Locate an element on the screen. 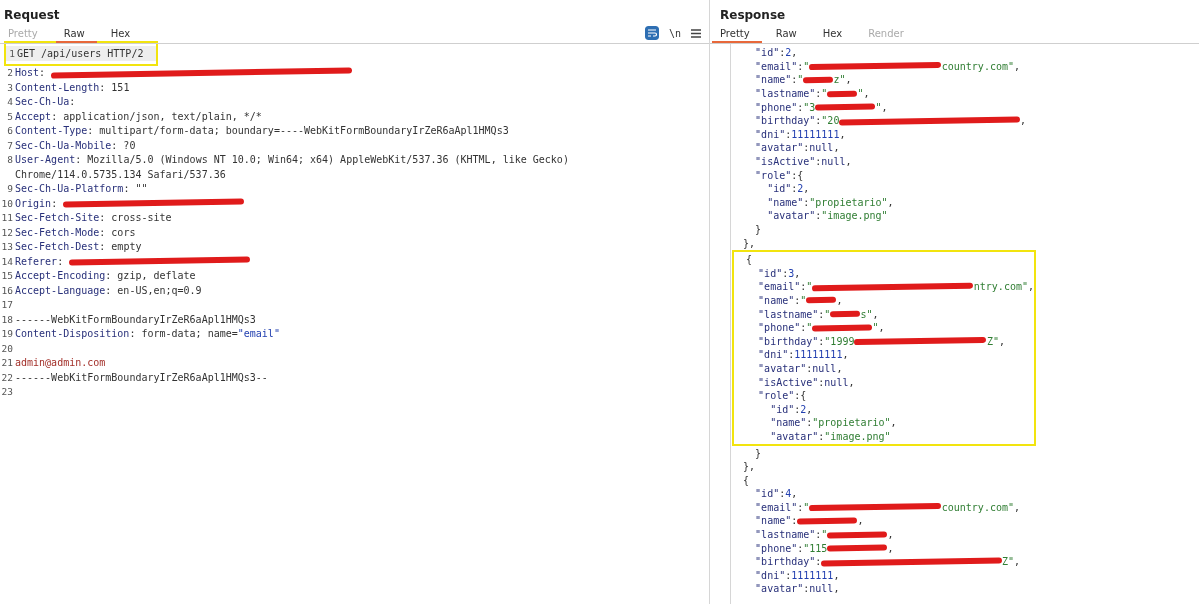  line-number: 4 is located at coordinates (9, 102).